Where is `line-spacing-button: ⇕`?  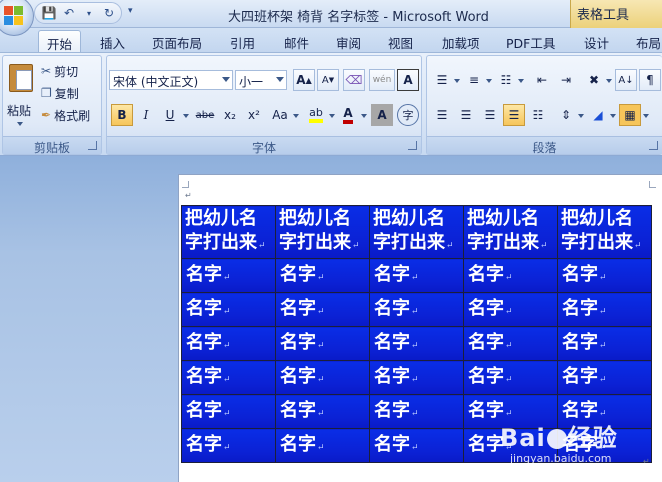
line-spacing-button: ⇕ is located at coordinates (566, 115).